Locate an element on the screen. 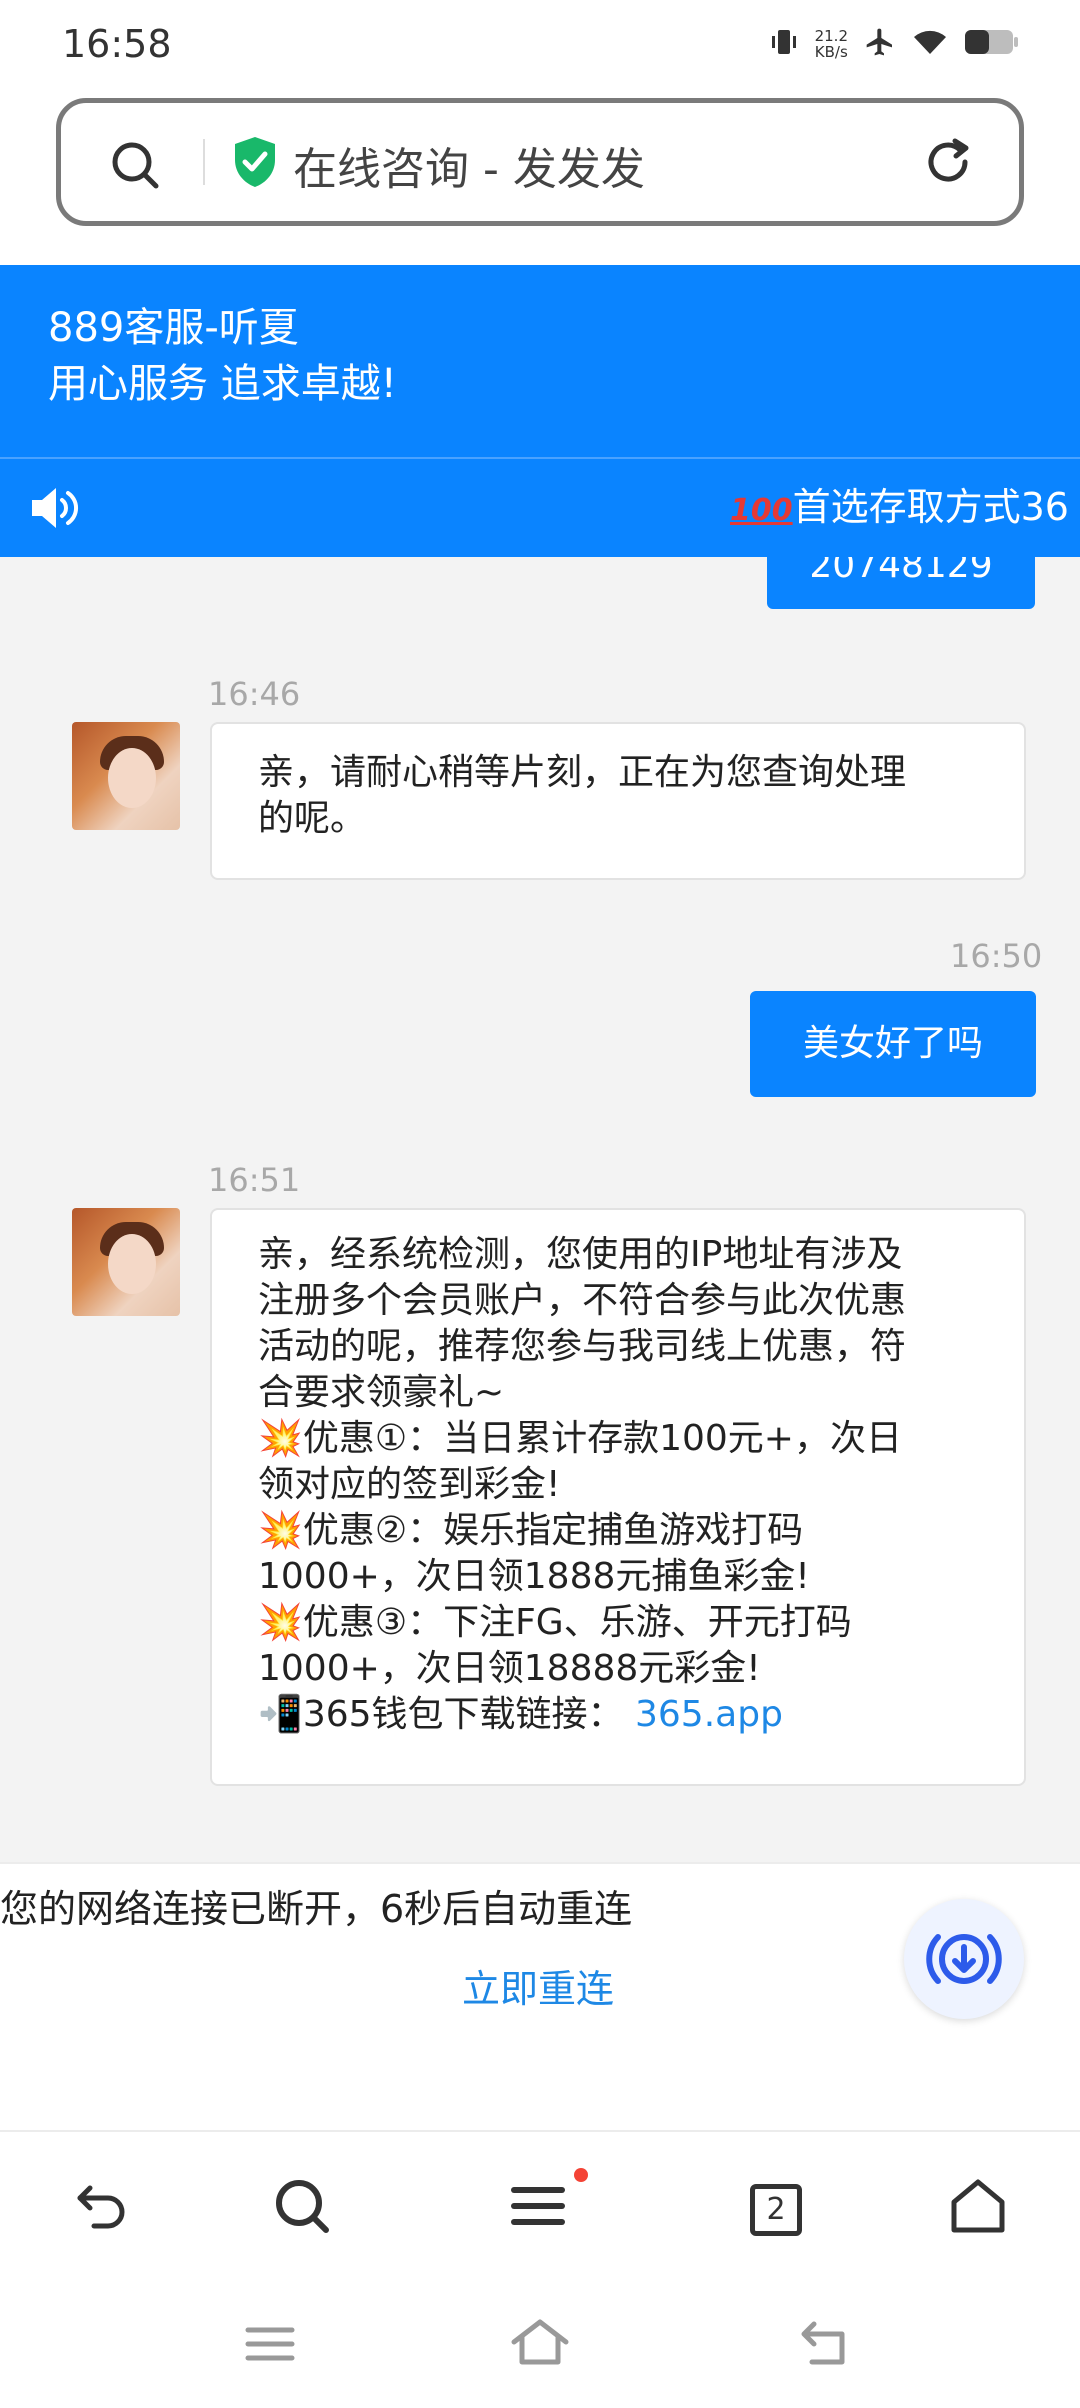  announcement-marquee: 100首选存取方式36 is located at coordinates (905, 507).